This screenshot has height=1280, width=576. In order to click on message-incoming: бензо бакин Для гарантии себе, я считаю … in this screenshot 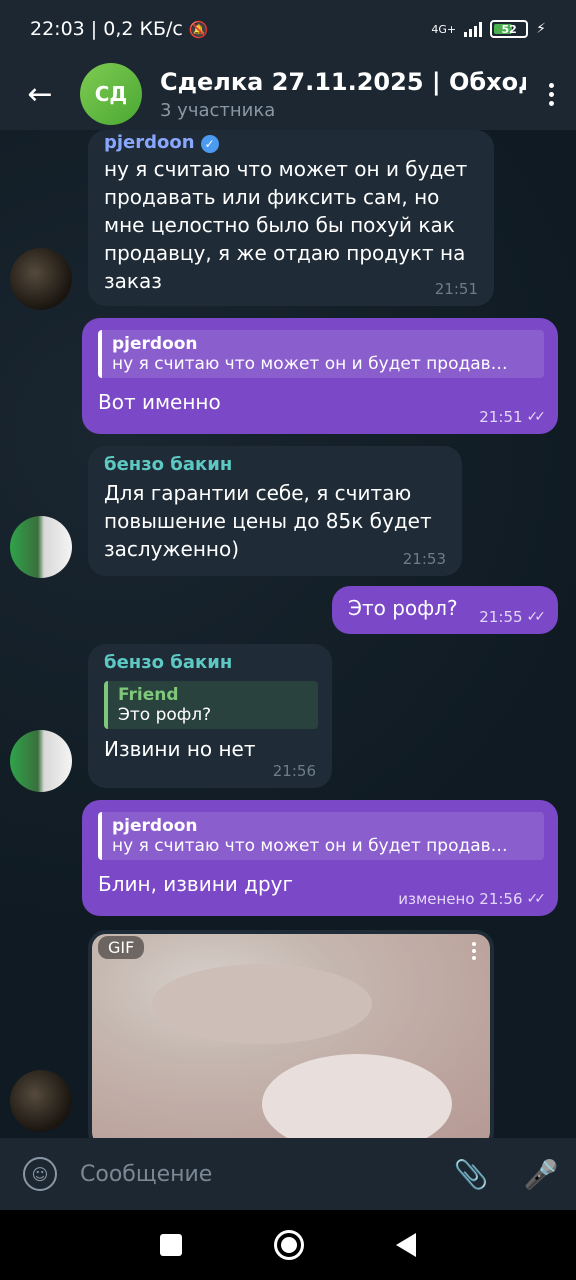, I will do `click(275, 511)`.